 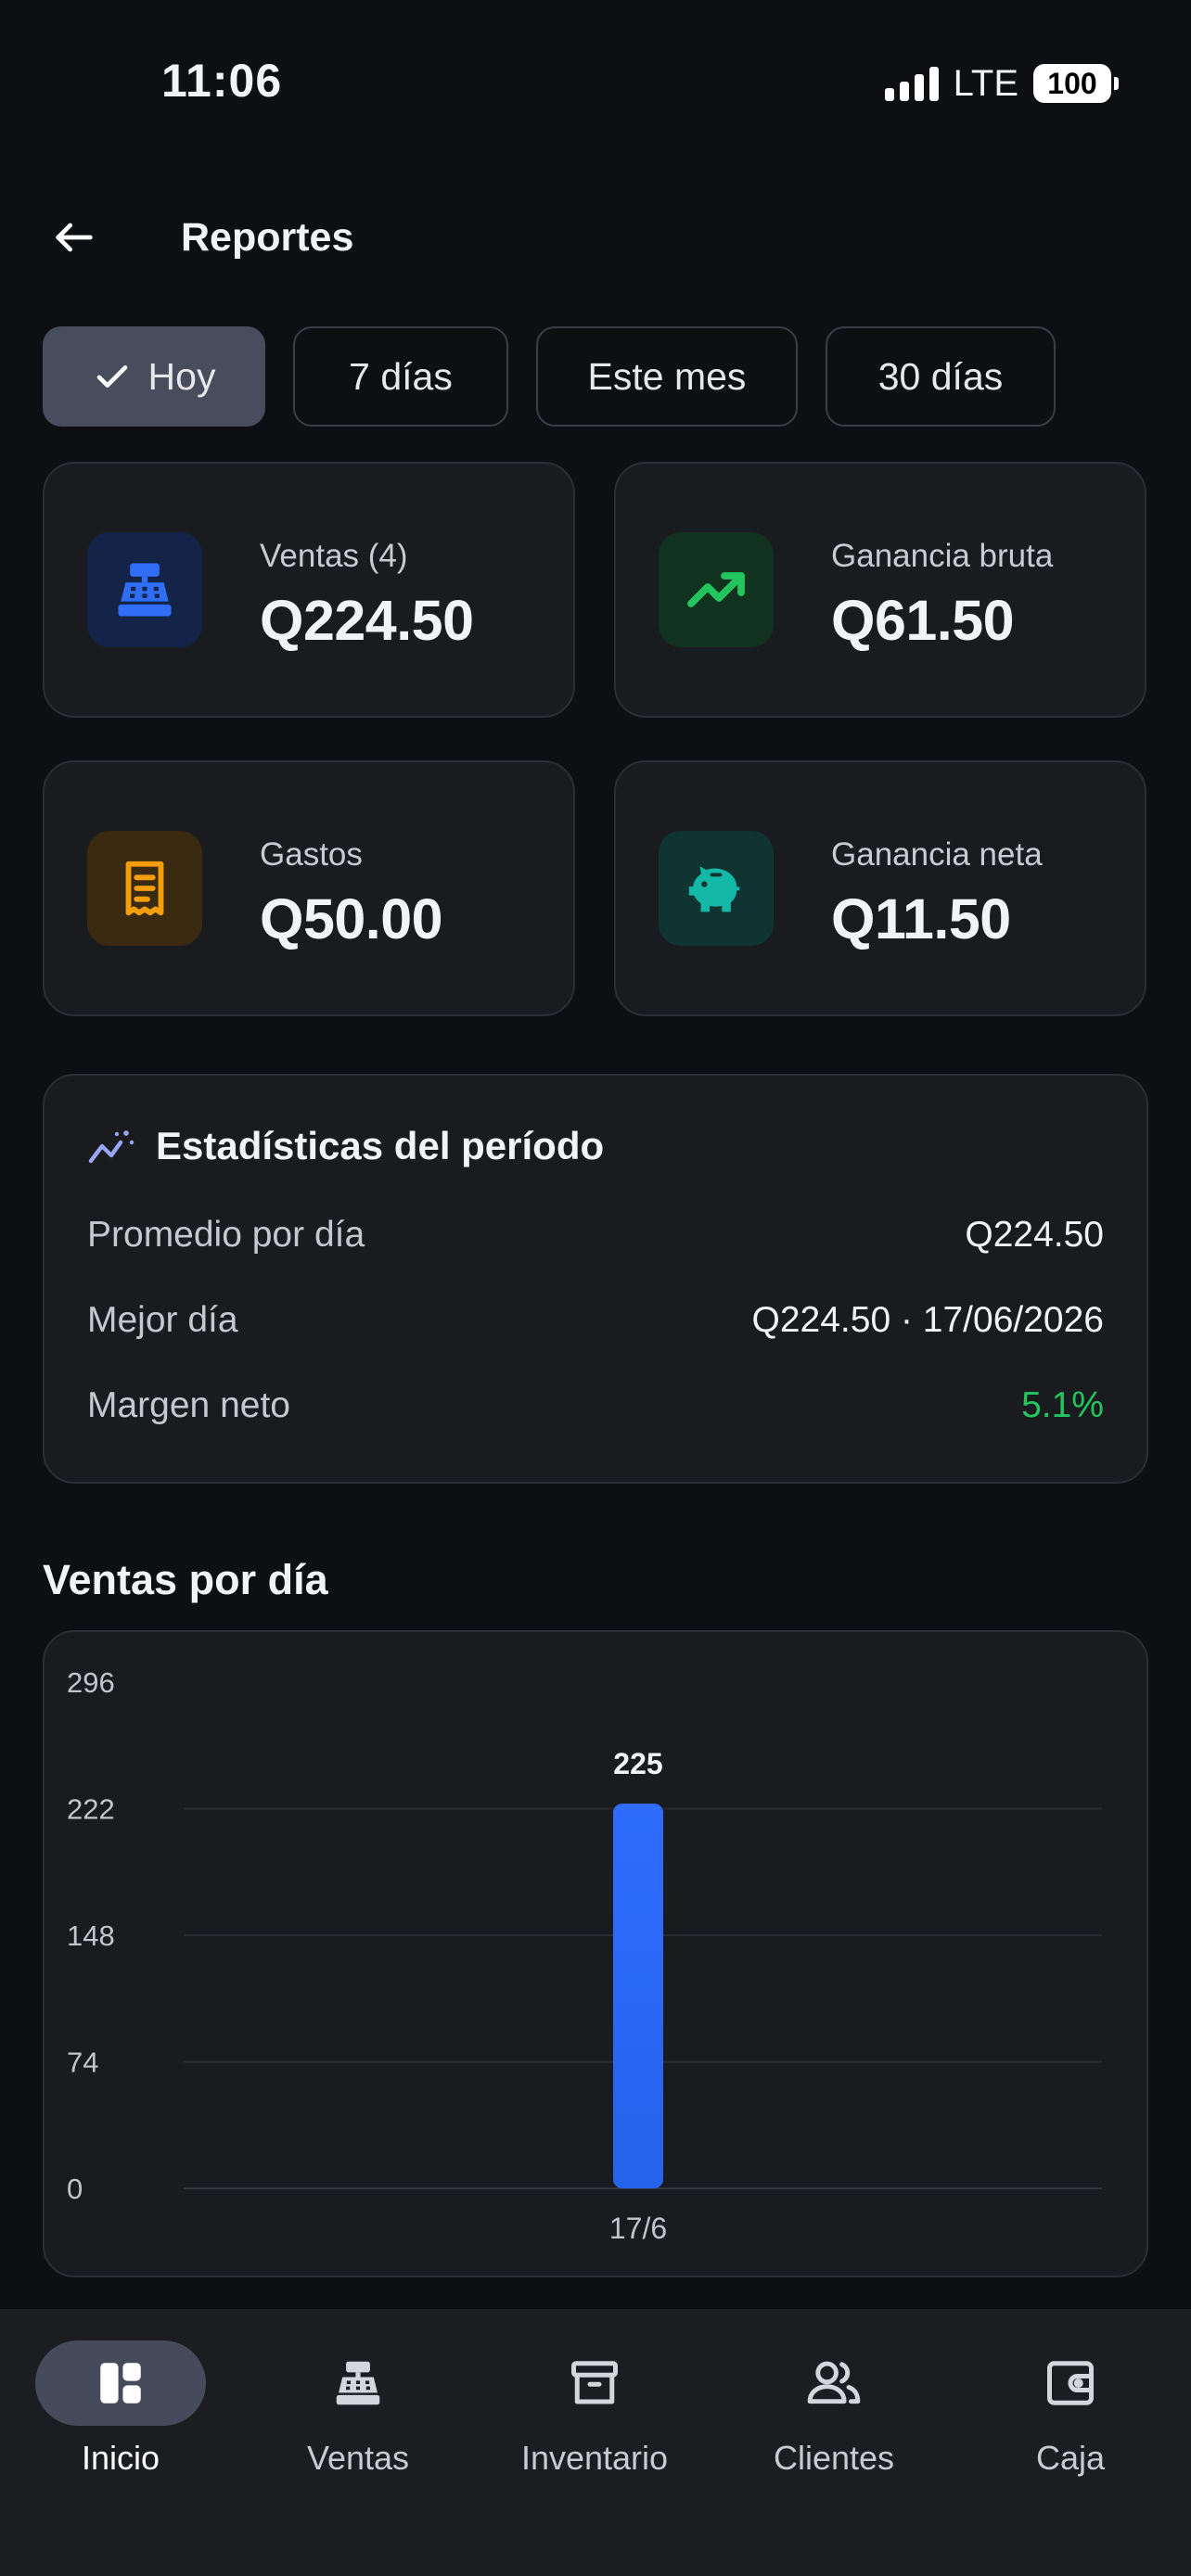 I want to click on sales-value: Q224.50, so click(x=367, y=620).